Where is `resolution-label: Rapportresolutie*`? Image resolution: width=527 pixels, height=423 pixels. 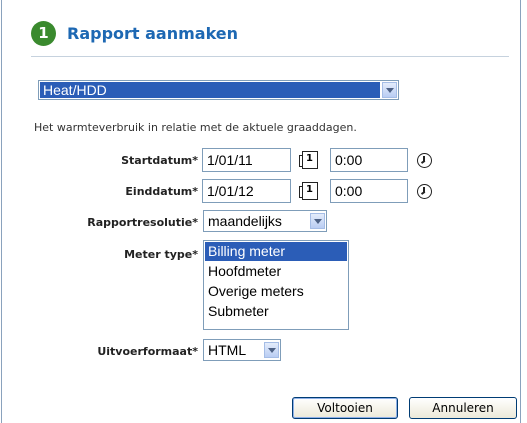 resolution-label: Rapportresolutie* is located at coordinates (142, 222).